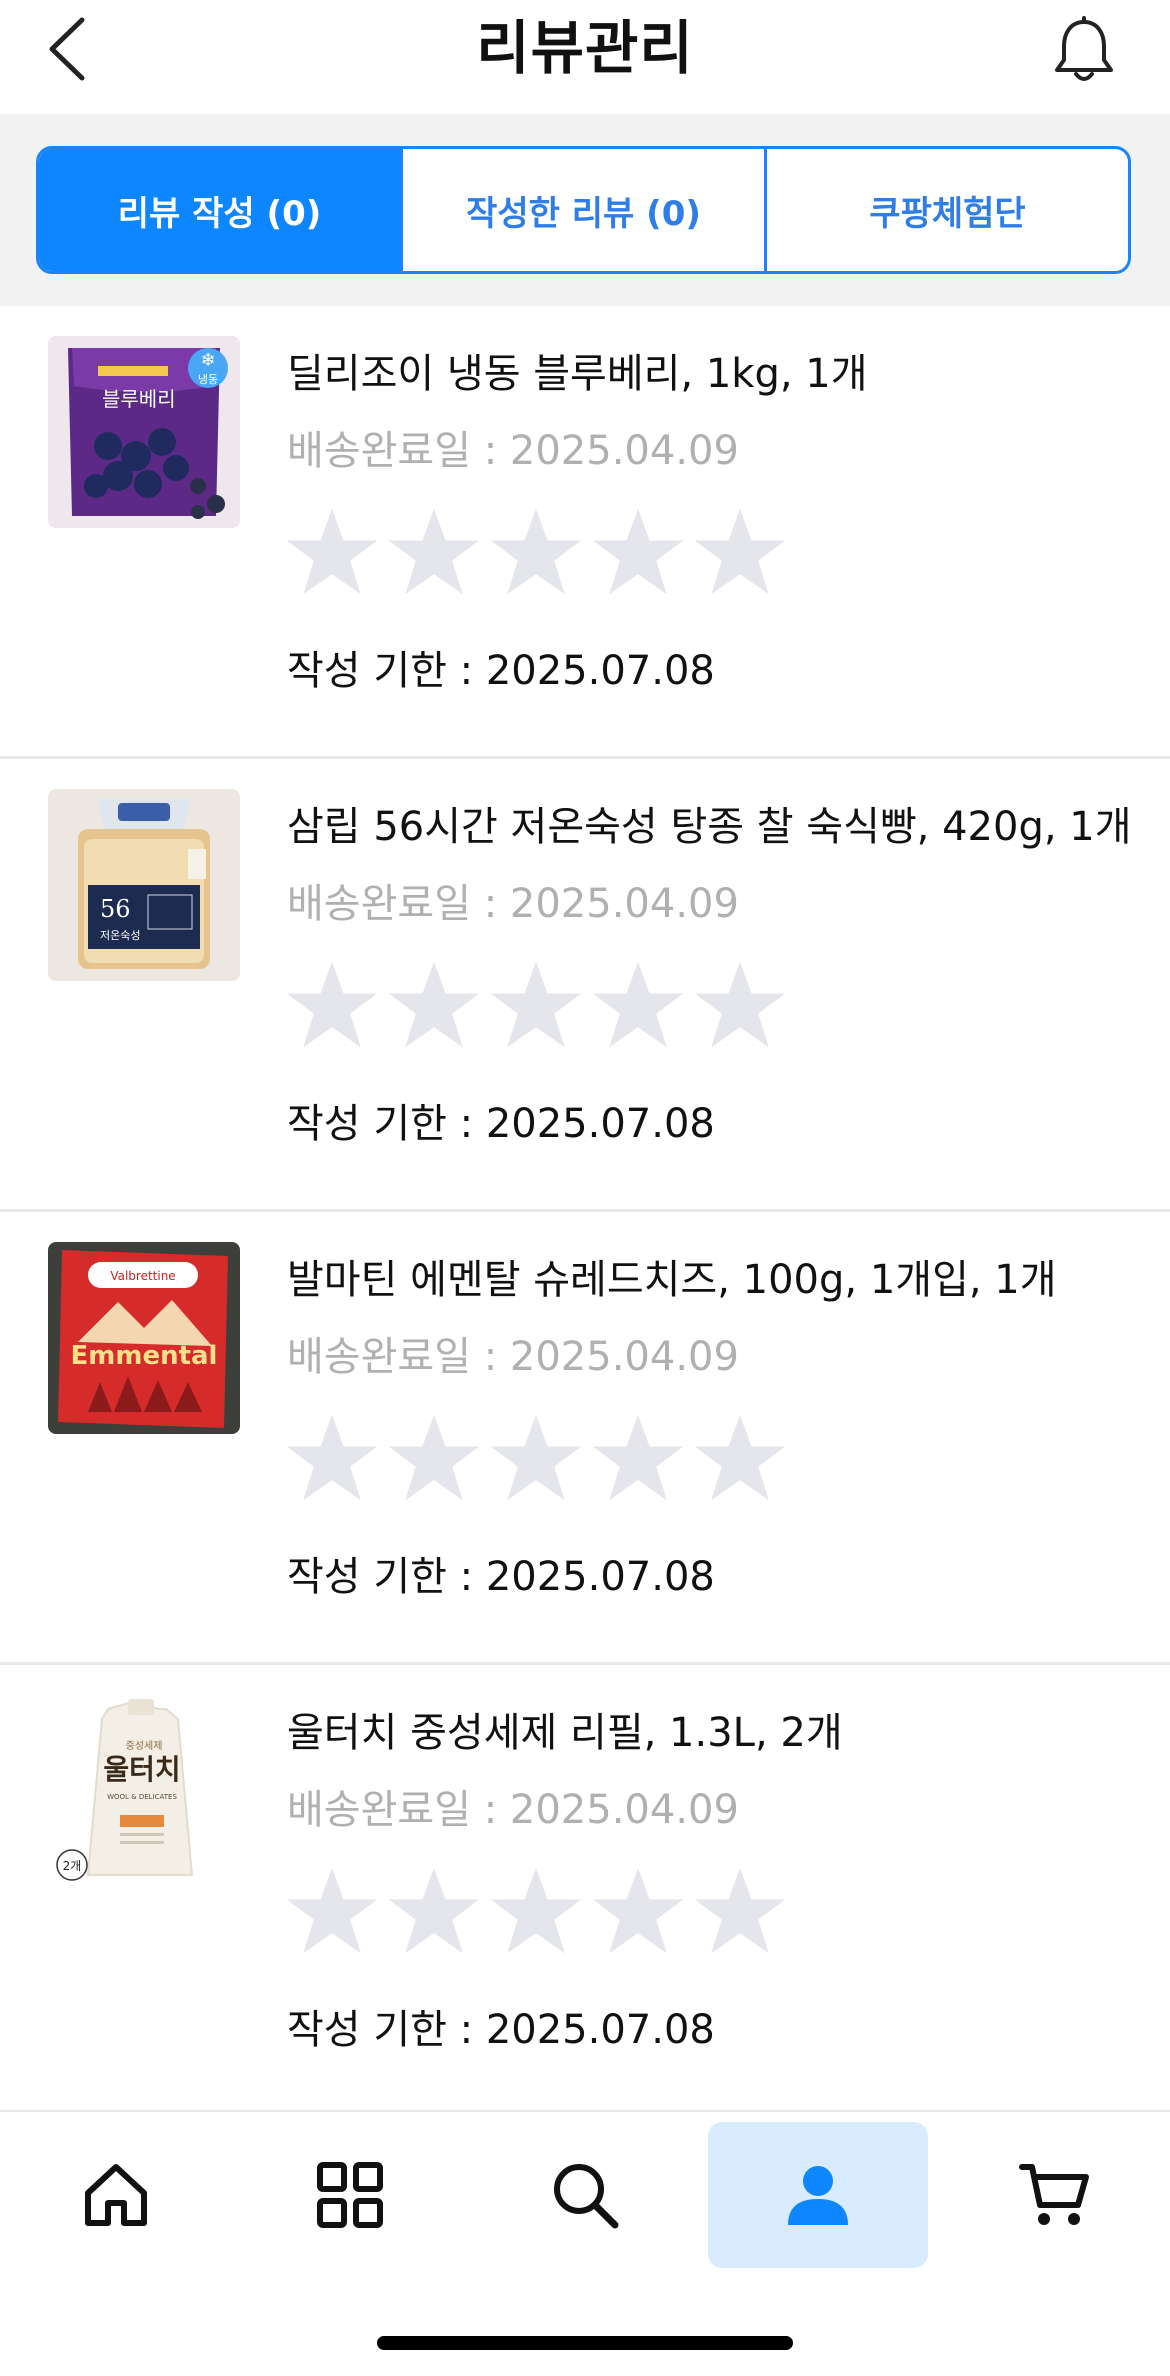  I want to click on cart-icon, so click(1054, 2194).